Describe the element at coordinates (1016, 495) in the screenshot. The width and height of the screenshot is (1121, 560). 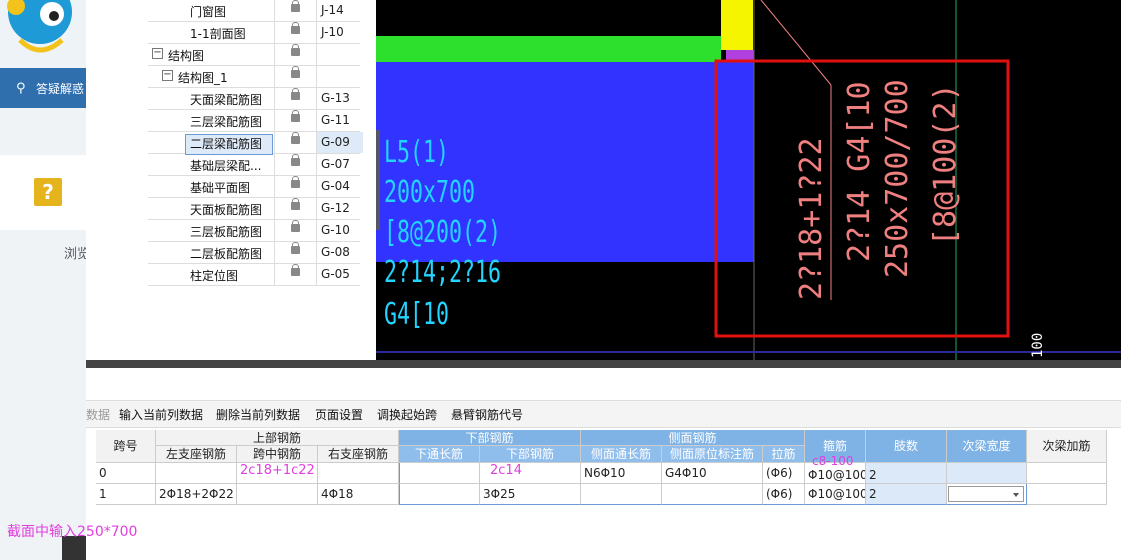
I see `chevron-down-icon` at that location.